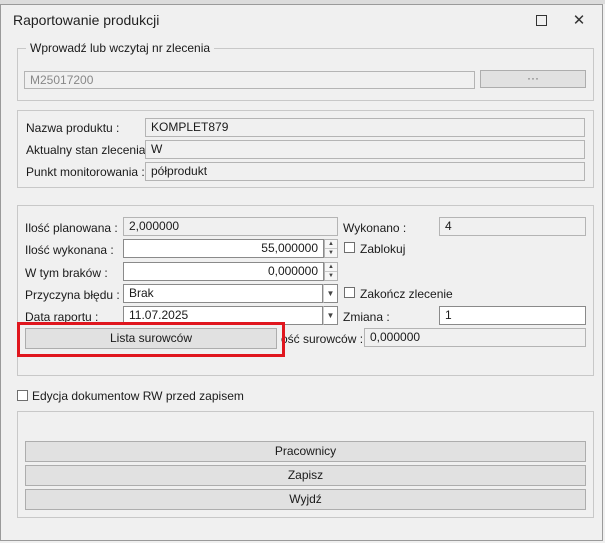 Image resolution: width=605 pixels, height=543 pixels. I want to click on planned-qty-field: 2,000000, so click(230, 226).